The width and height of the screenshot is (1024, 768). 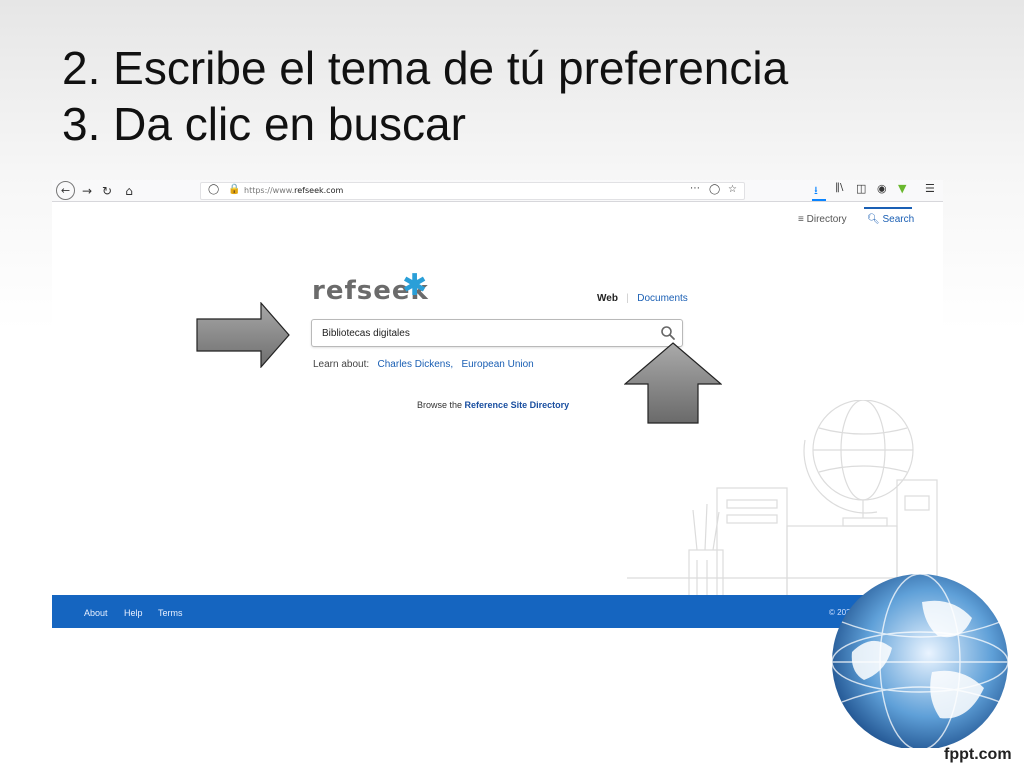 I want to click on nav-search: 🔍︎ Search, so click(x=890, y=219).